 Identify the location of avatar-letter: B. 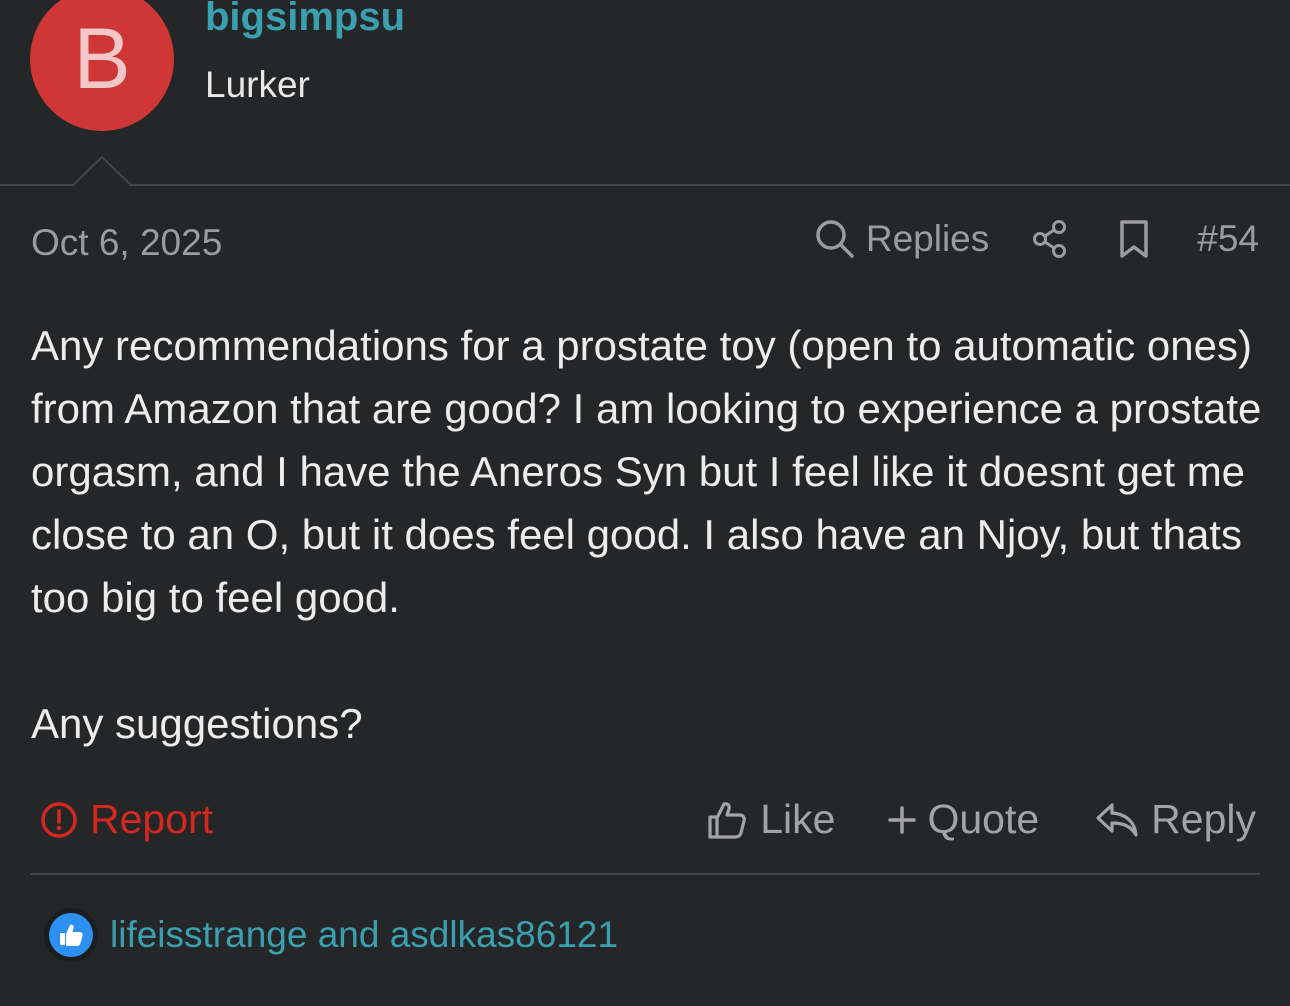
(102, 59).